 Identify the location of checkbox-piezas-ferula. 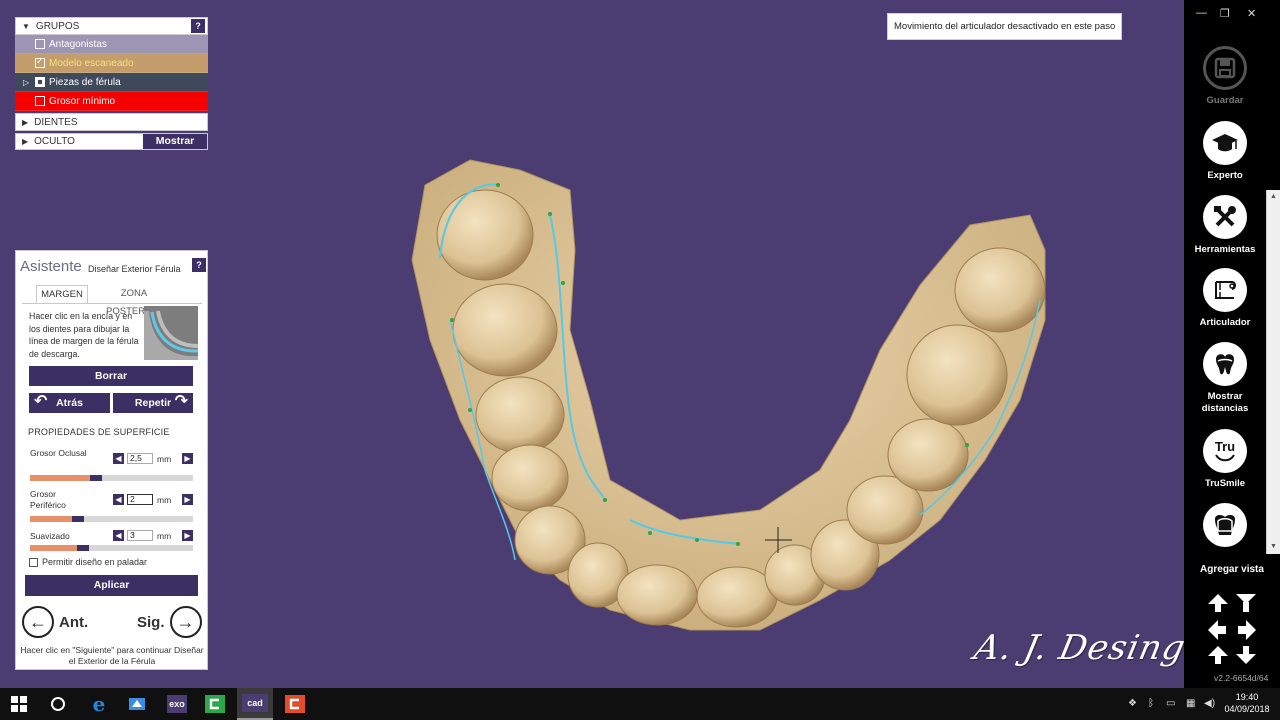
(40, 82).